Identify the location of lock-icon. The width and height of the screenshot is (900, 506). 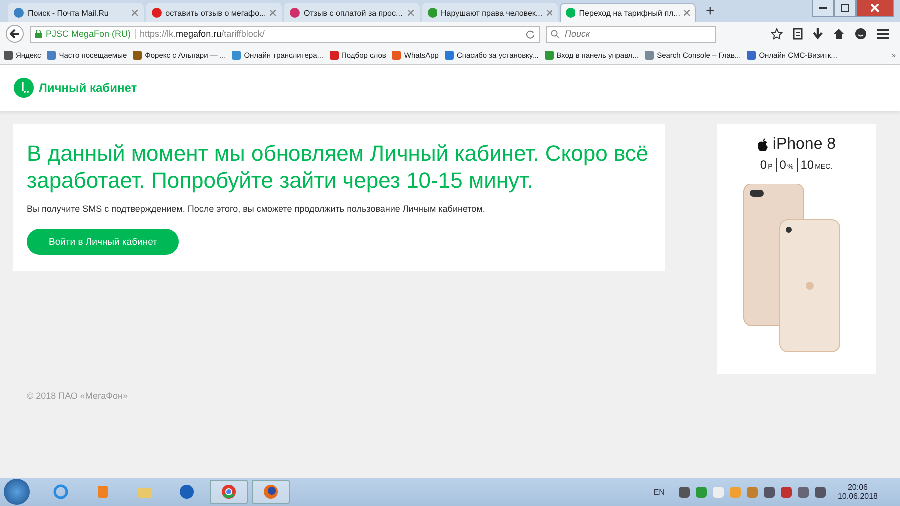
(38, 34).